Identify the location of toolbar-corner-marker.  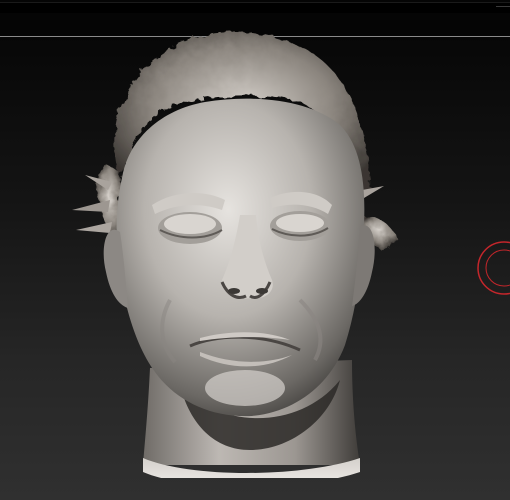
(503, 8).